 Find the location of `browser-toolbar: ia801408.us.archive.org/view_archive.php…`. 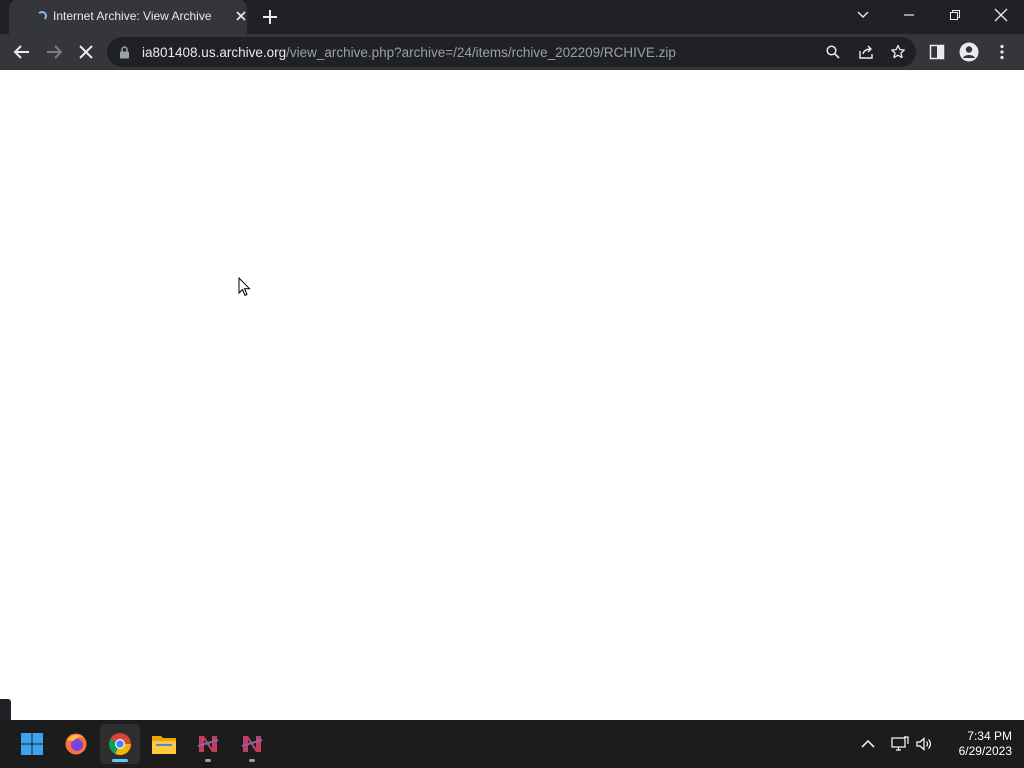

browser-toolbar: ia801408.us.archive.org/view_archive.php… is located at coordinates (512, 52).